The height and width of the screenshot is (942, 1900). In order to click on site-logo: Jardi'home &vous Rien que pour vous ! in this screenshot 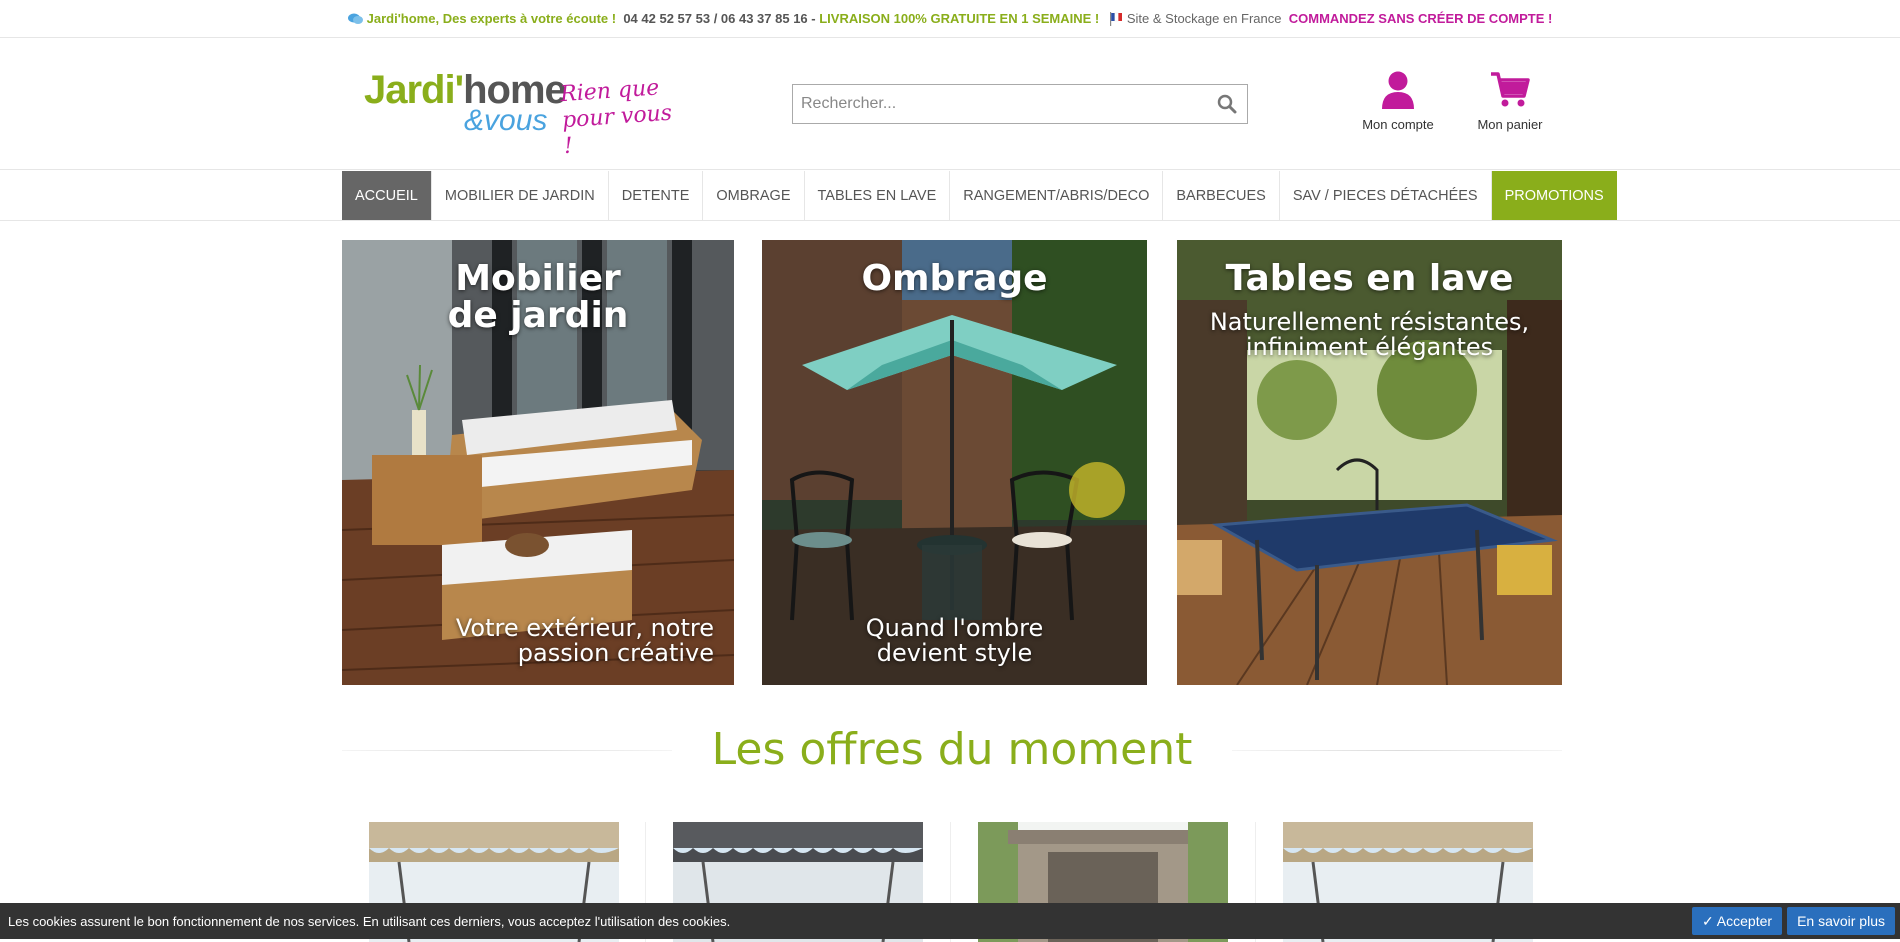, I will do `click(524, 112)`.